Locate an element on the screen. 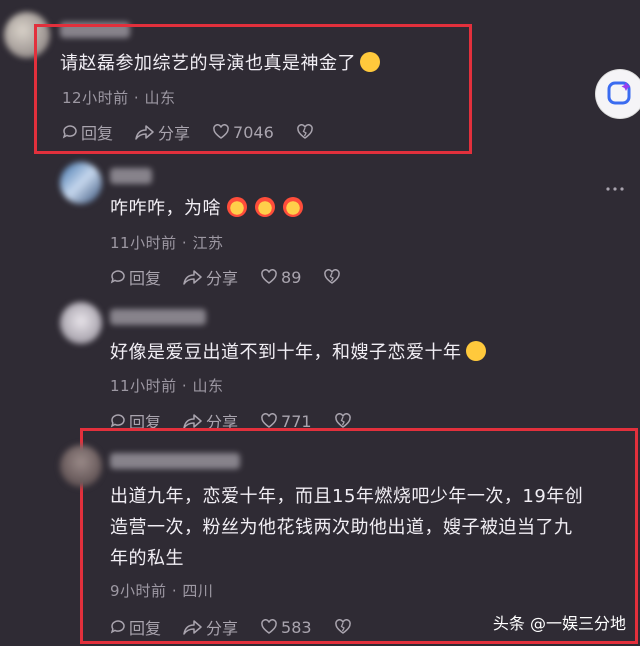 The width and height of the screenshot is (640, 646). sparkle-icon is located at coordinates (619, 93).